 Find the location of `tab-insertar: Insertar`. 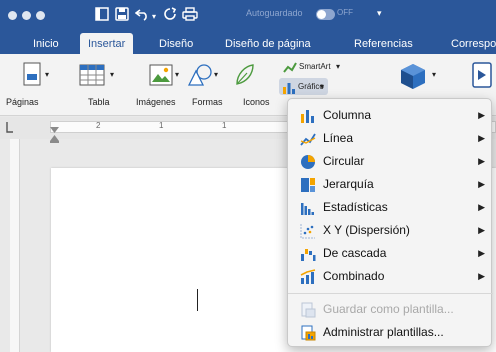

tab-insertar: Insertar is located at coordinates (107, 43).